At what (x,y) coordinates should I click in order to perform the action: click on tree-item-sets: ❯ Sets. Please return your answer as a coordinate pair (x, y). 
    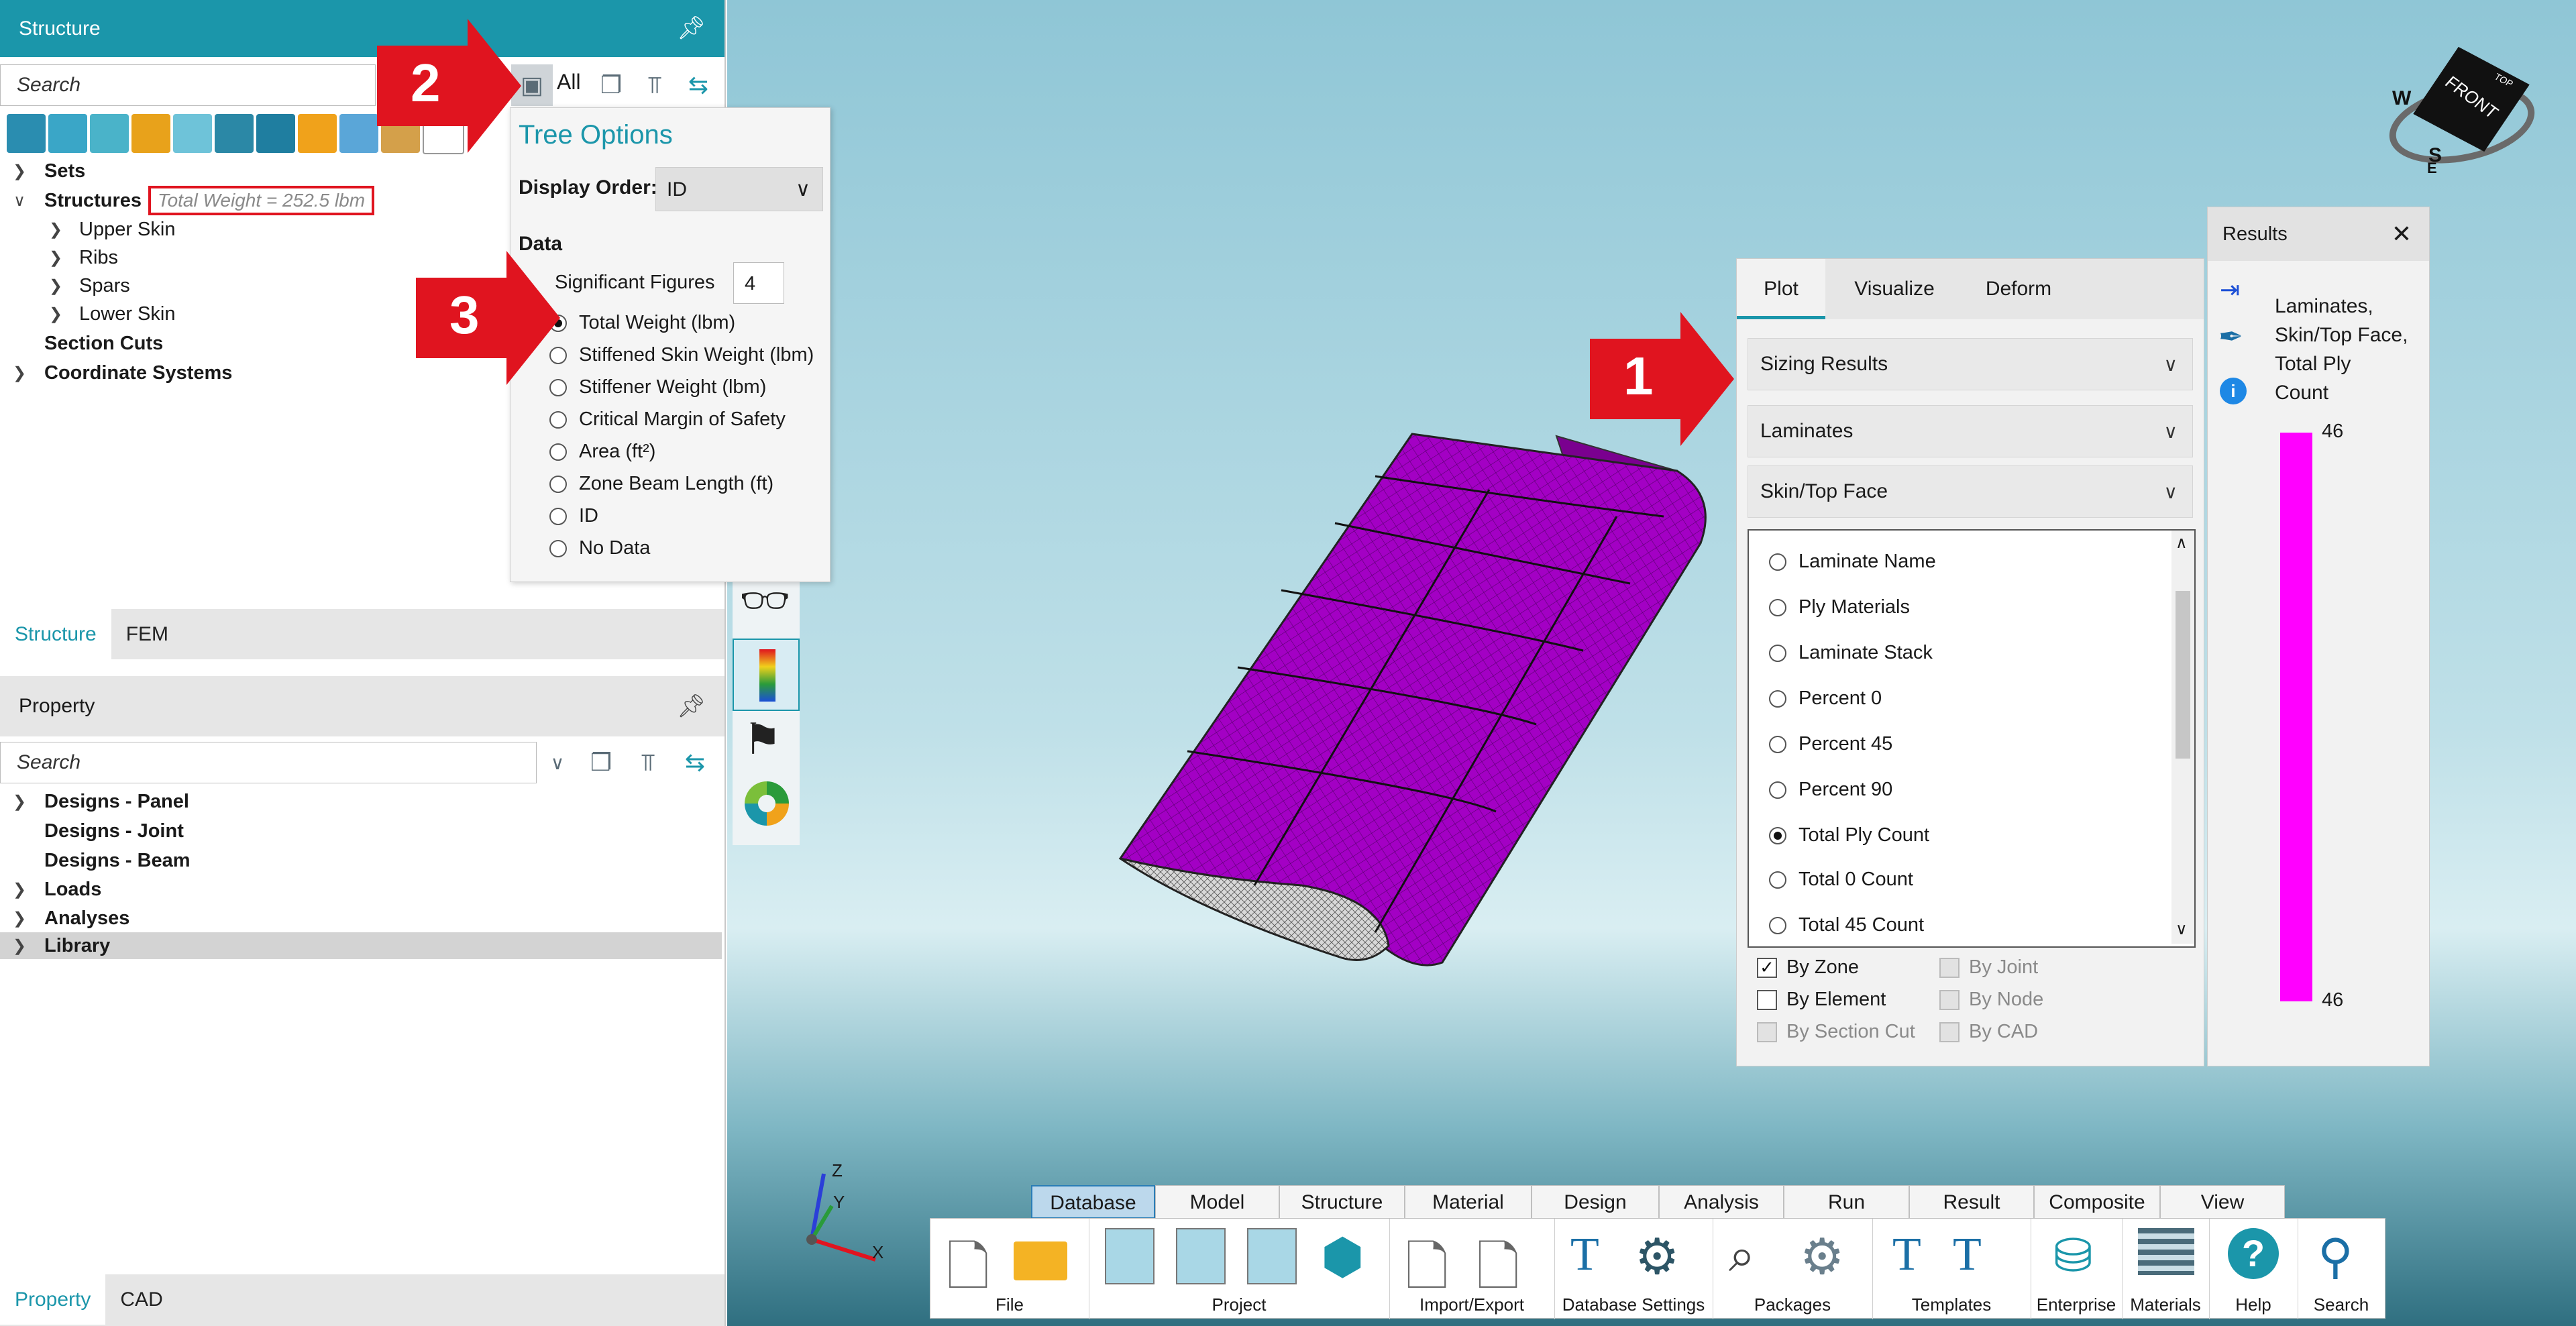
    Looking at the image, I should click on (47, 171).